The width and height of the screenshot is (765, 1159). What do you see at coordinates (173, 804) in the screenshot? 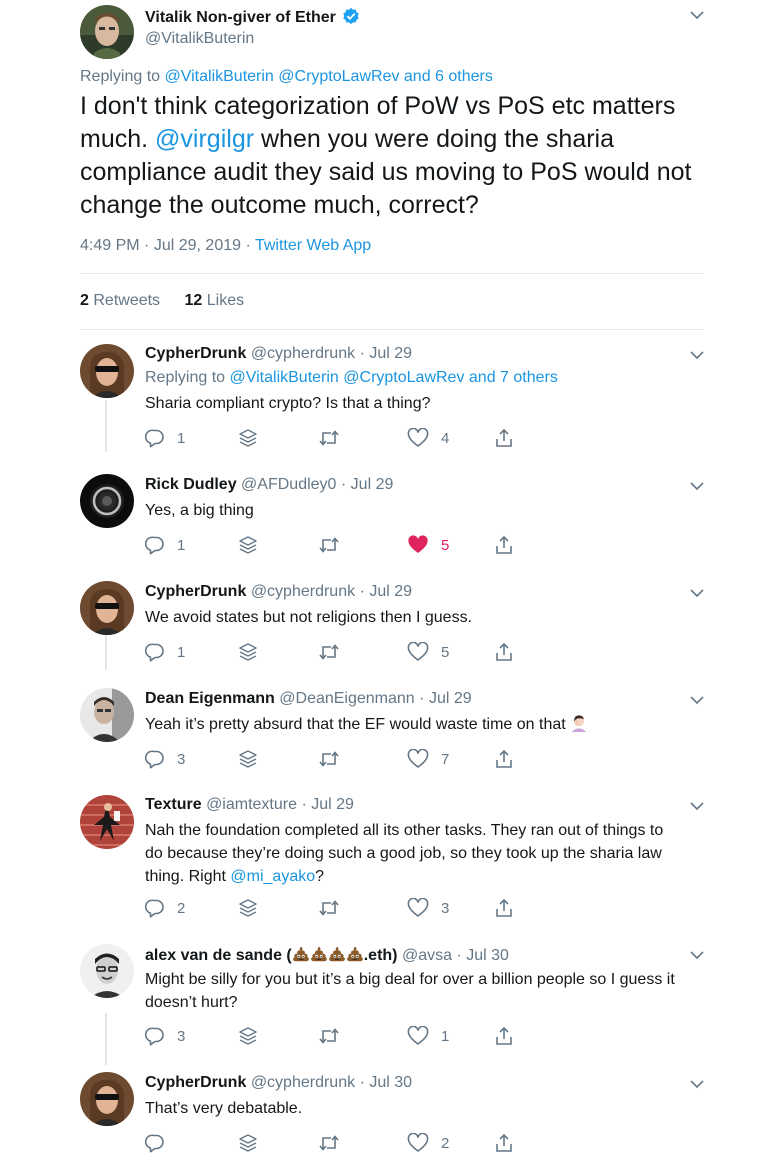
I see `author-name: Texture` at bounding box center [173, 804].